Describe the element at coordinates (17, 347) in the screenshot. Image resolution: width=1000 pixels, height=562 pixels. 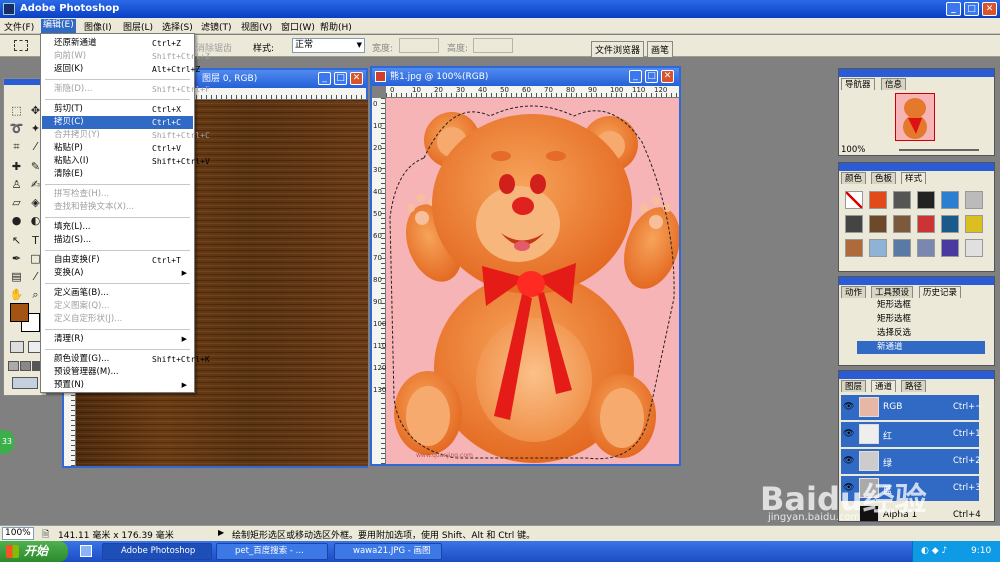
I see `standard-mode-icon` at that location.